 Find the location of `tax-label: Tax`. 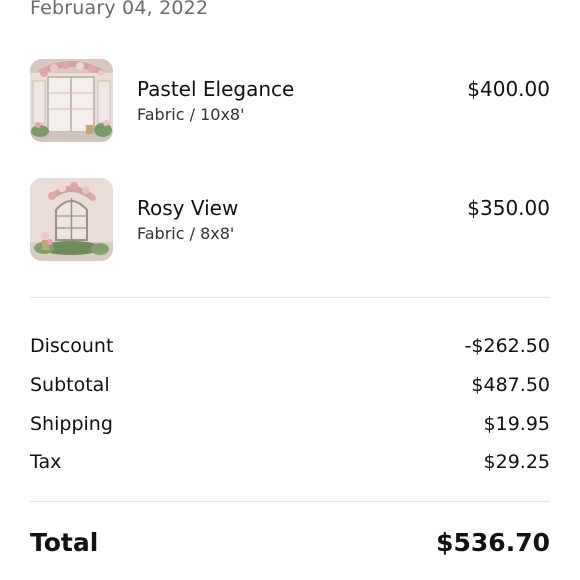

tax-label: Tax is located at coordinates (46, 462).